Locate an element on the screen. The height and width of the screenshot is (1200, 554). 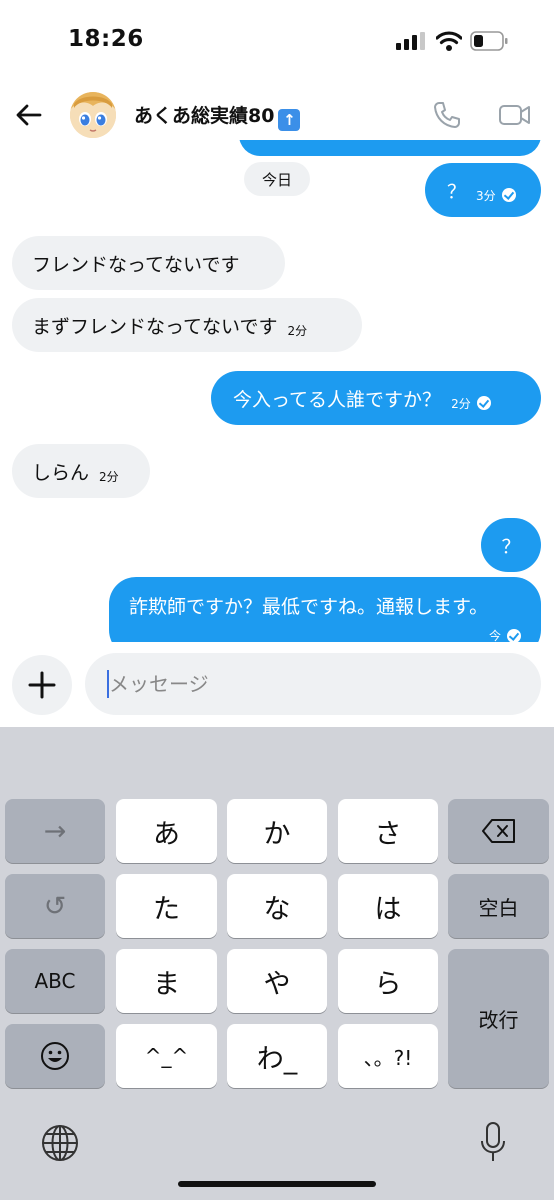
cellular-signal-icon is located at coordinates (410, 41).